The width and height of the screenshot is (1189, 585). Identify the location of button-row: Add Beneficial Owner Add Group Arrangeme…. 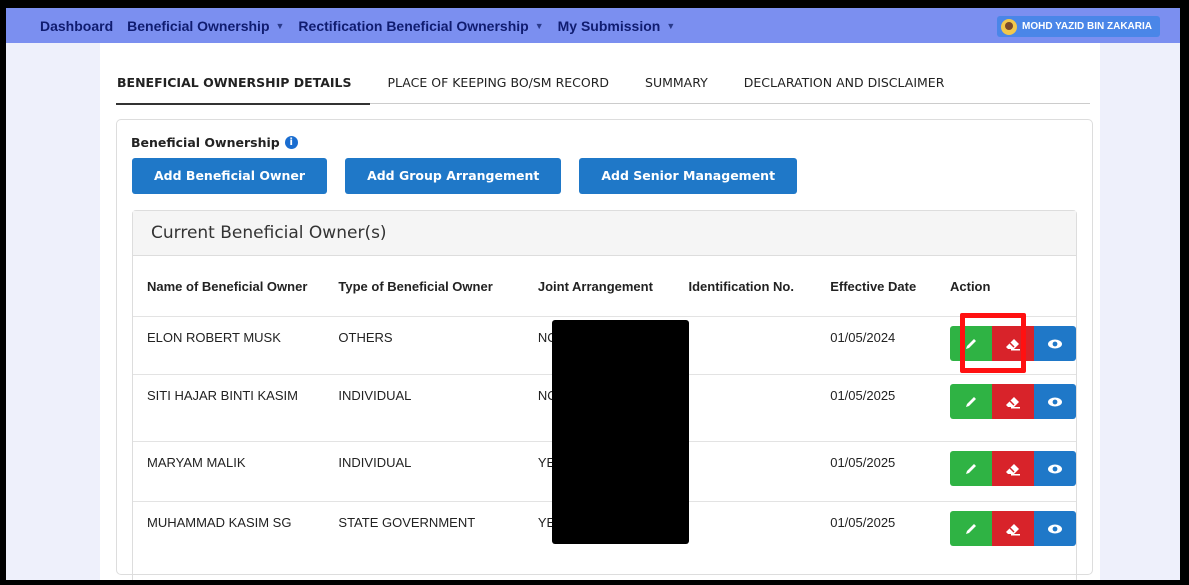
(473, 176).